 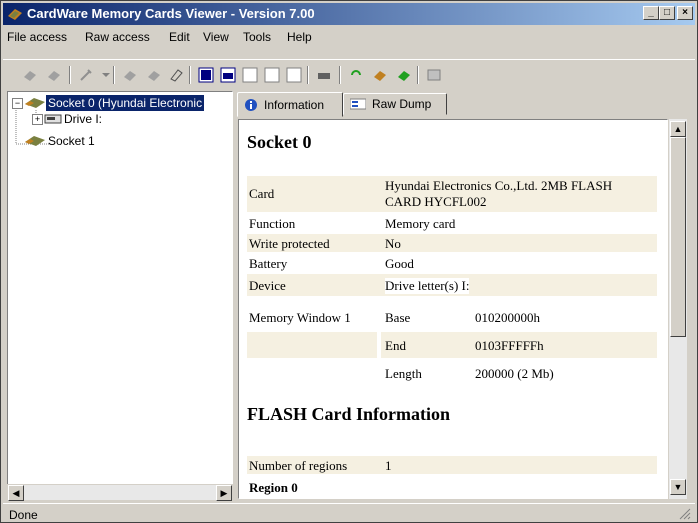 What do you see at coordinates (509, 345) in the screenshot?
I see `end-value: 0103FFFFFh` at bounding box center [509, 345].